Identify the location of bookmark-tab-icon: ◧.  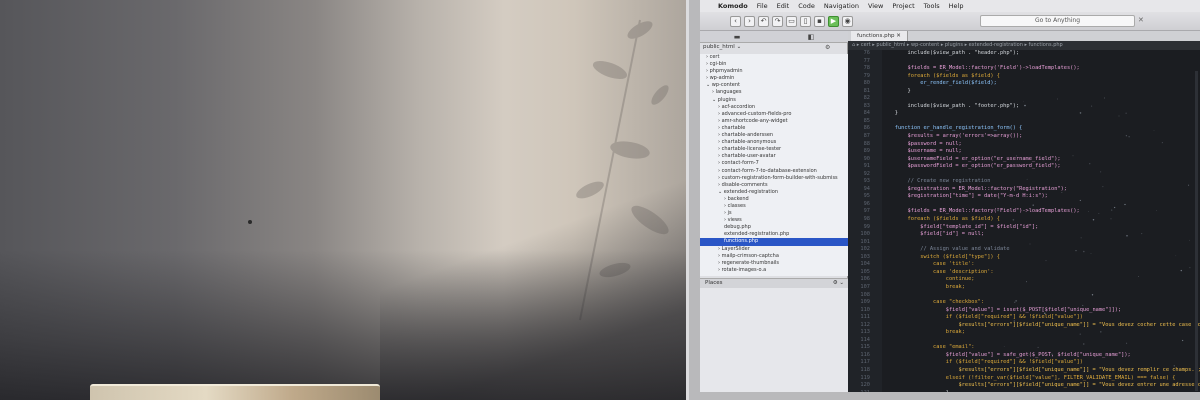
(811, 37).